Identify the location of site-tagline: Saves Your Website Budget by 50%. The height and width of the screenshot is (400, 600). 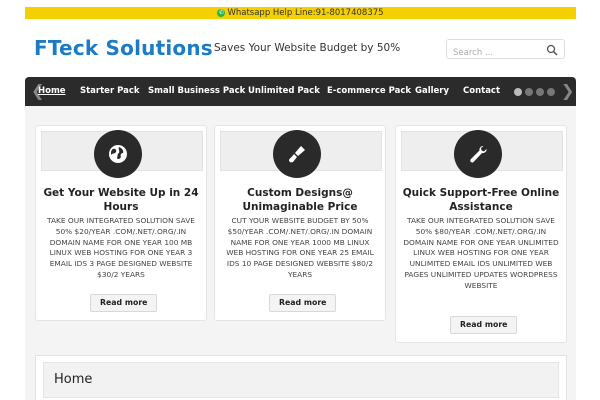
(307, 48).